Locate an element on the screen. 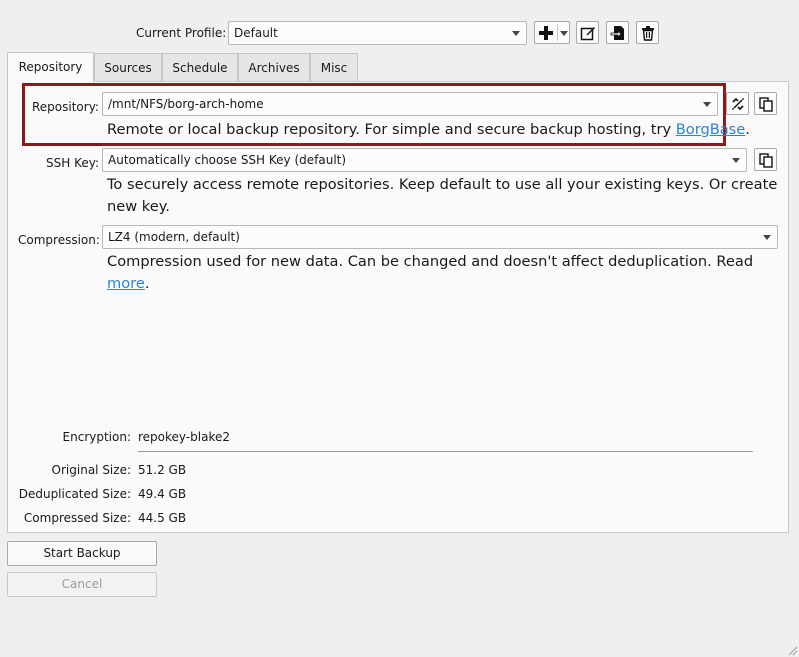 This screenshot has height=657, width=799. add-icon is located at coordinates (546, 33).